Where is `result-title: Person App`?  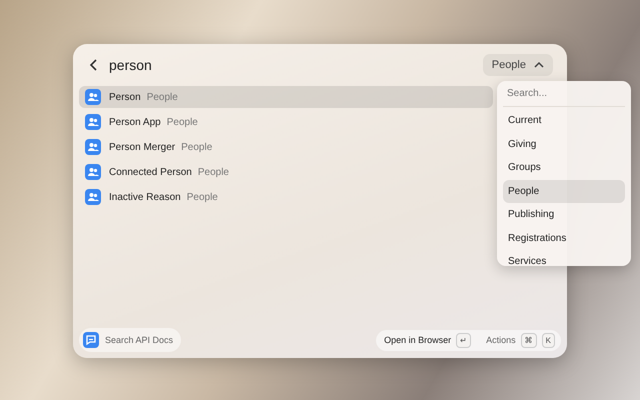 result-title: Person App is located at coordinates (135, 122).